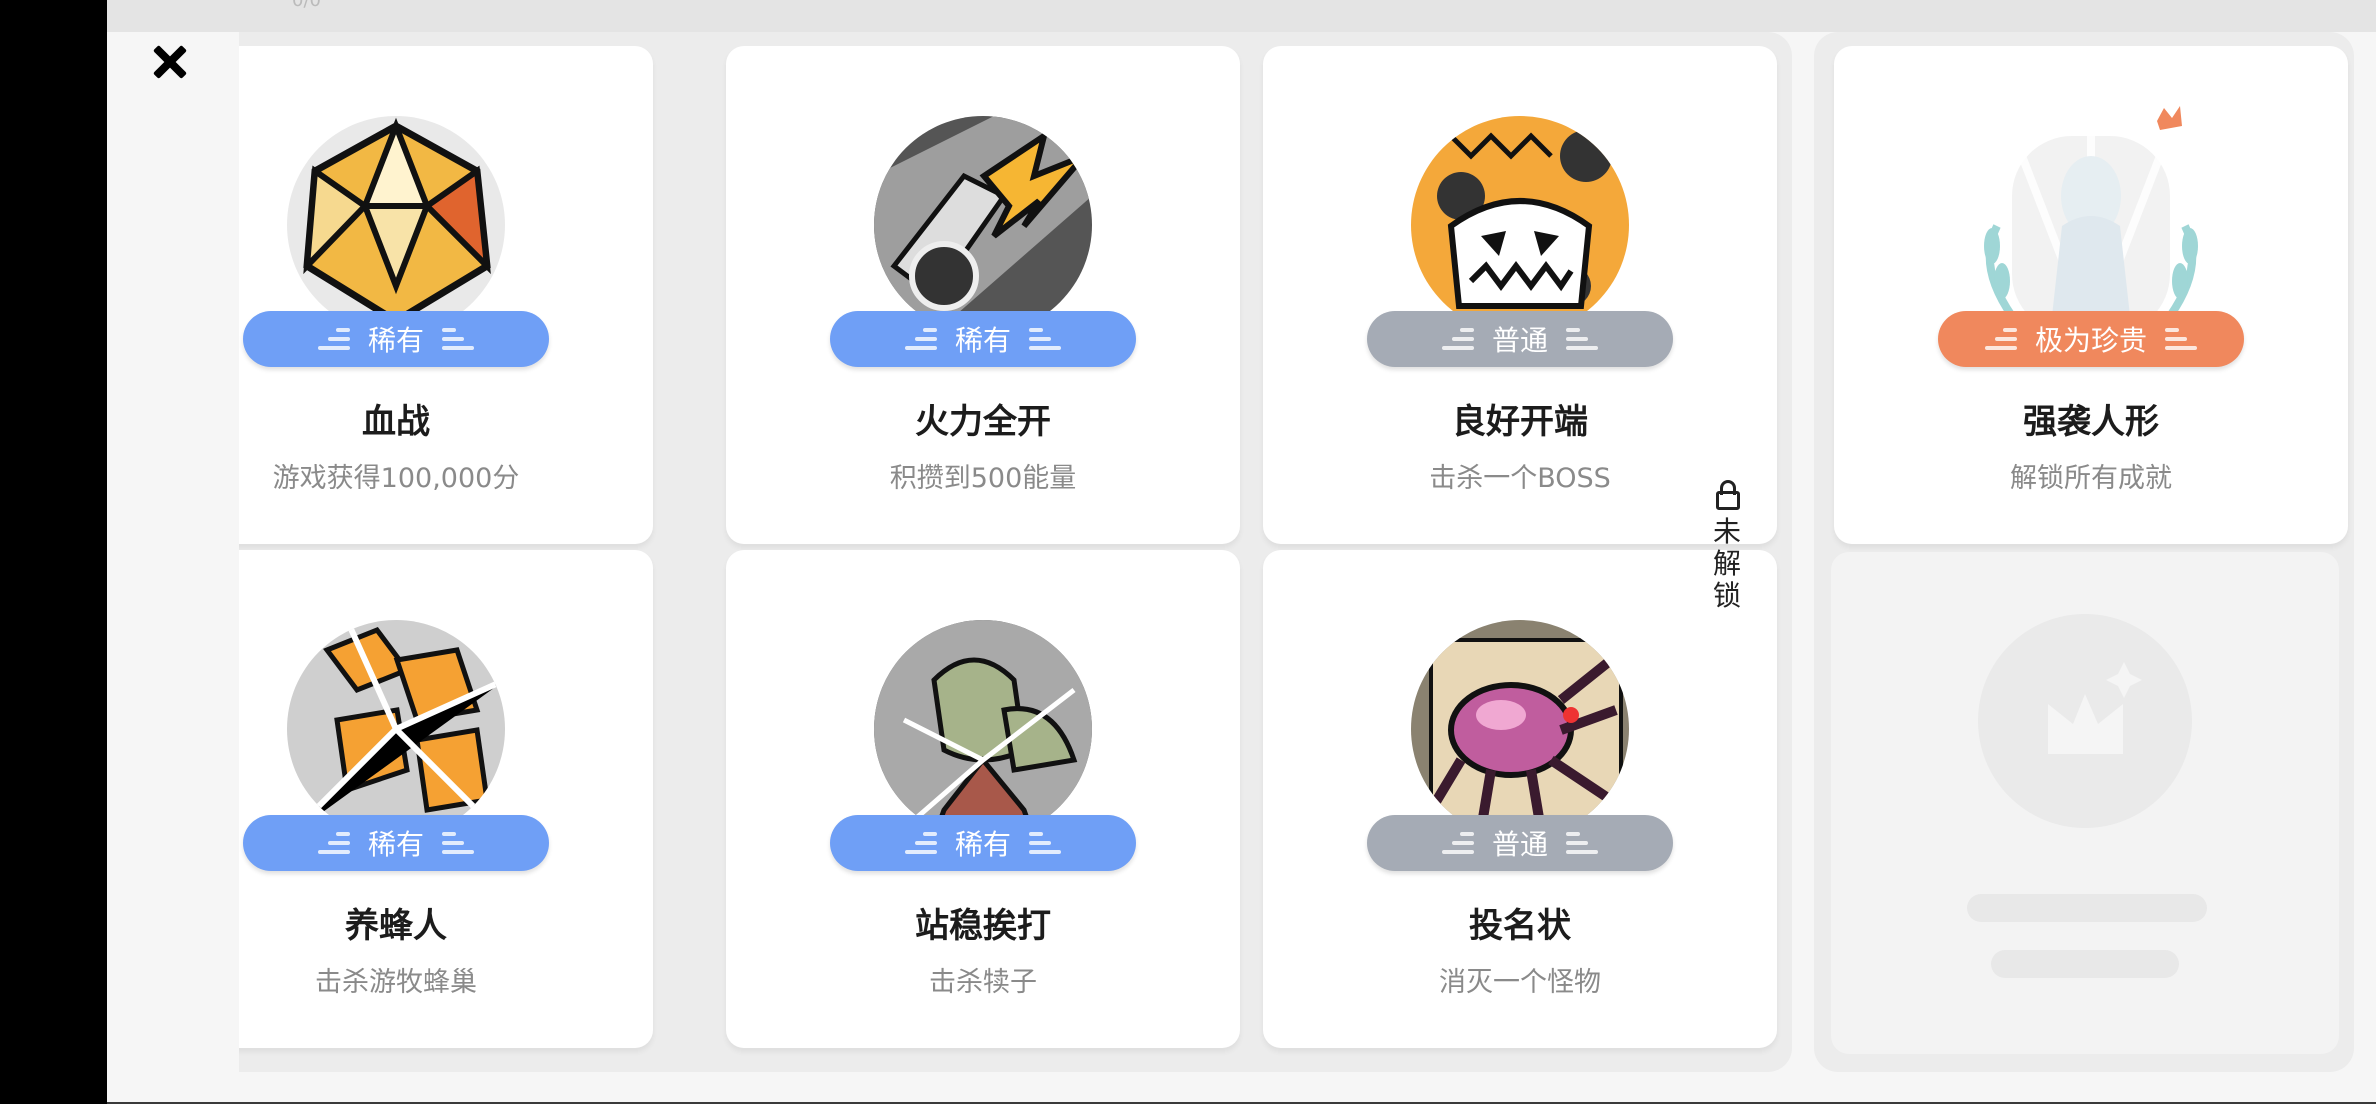 This screenshot has width=2376, height=1104. Describe the element at coordinates (1520, 926) in the screenshot. I see `achievement-title: 投名状` at that location.